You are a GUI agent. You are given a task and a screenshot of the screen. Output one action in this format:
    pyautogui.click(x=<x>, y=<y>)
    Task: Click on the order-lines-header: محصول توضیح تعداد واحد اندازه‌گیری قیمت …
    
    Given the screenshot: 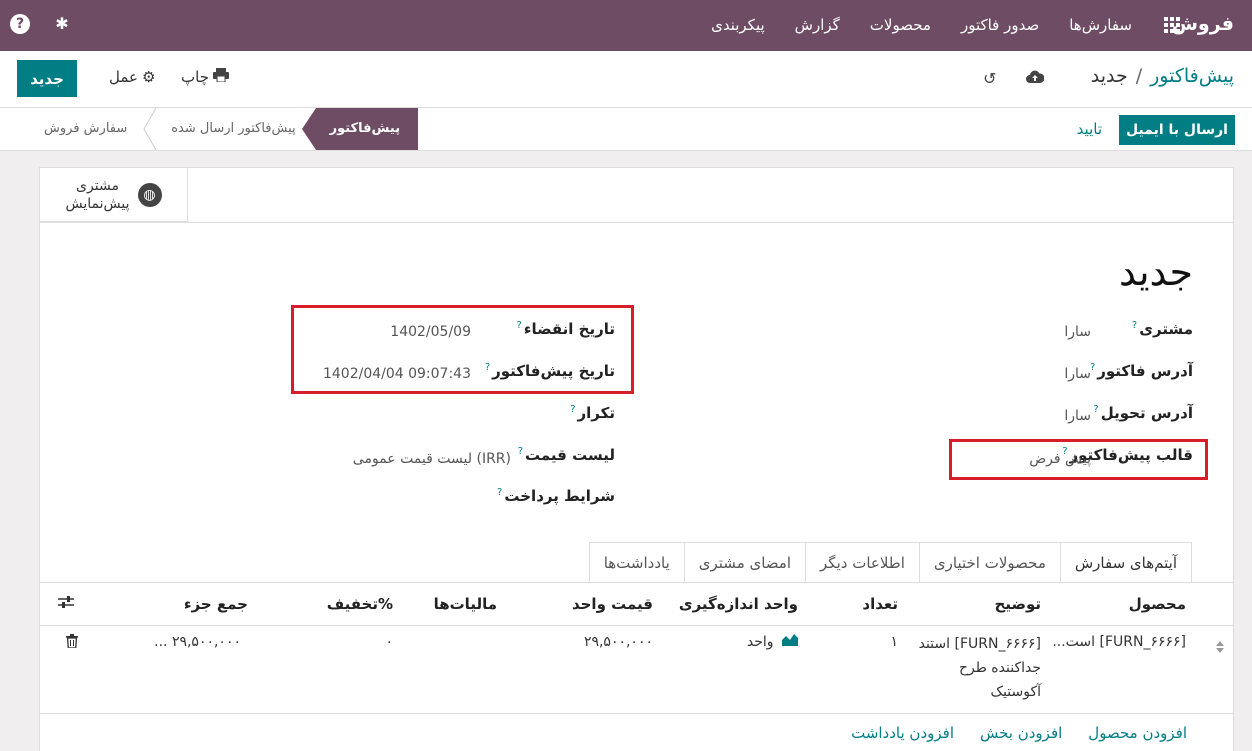 What is the action you would take?
    pyautogui.click(x=636, y=604)
    